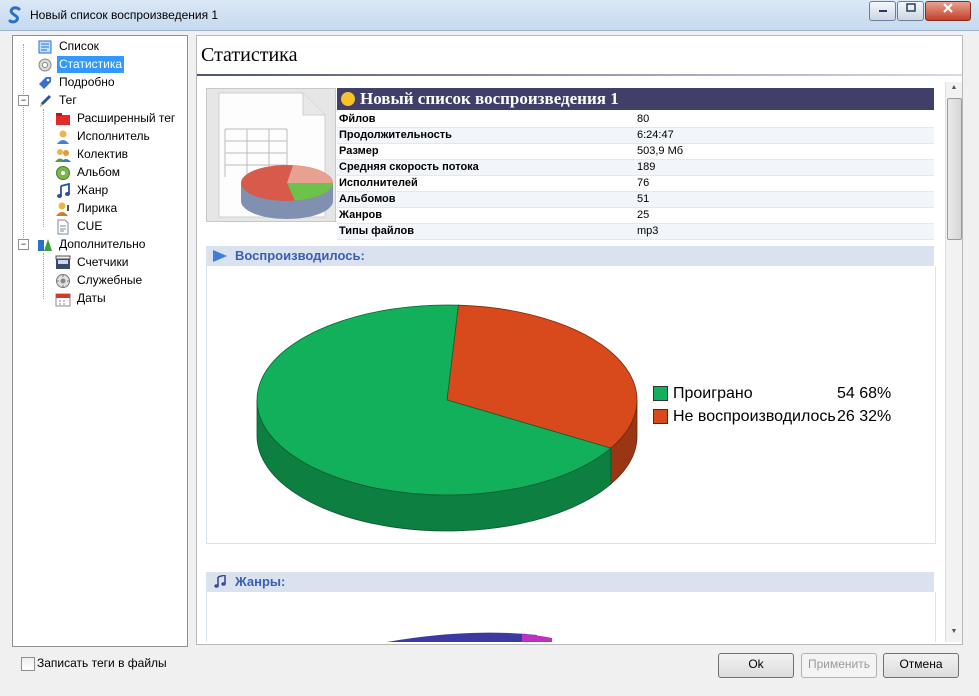  I want to click on info-bubble-icon, so click(348, 99).